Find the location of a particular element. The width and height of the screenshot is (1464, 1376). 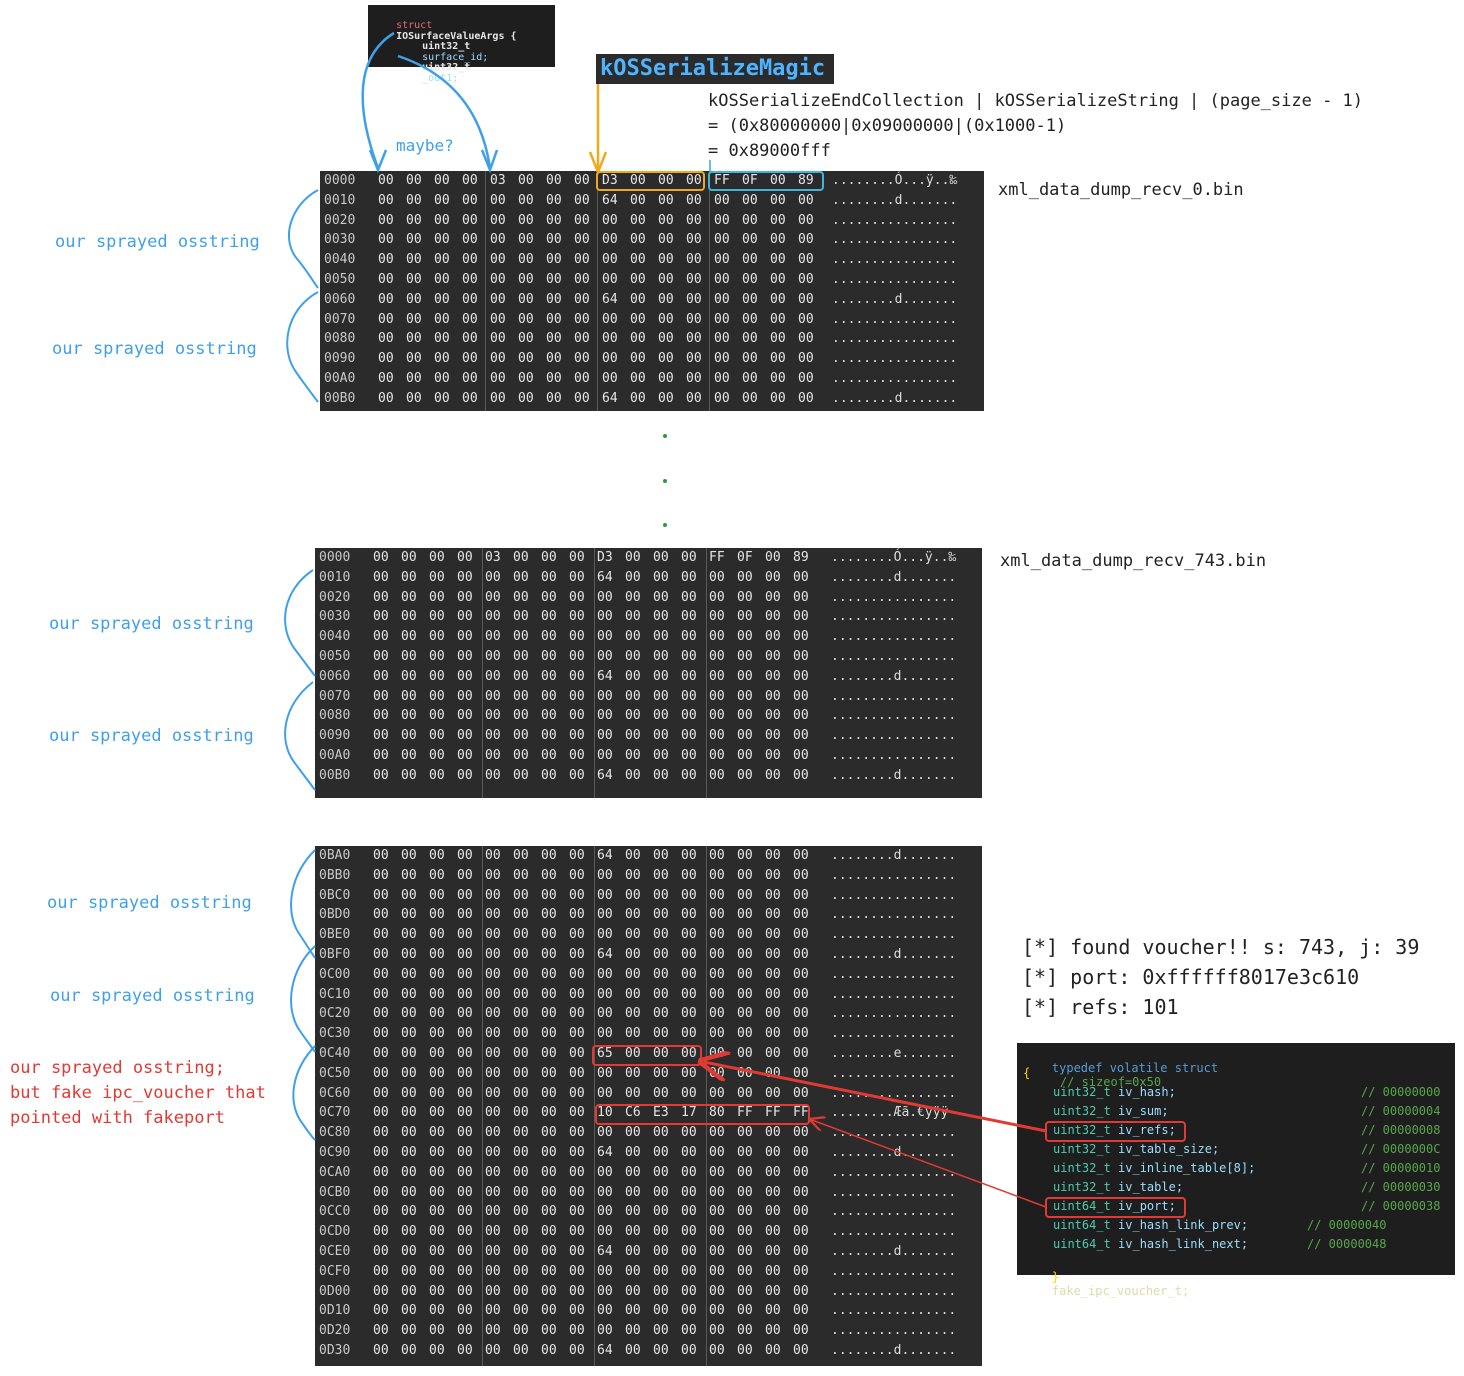

highlight-iv-port is located at coordinates (1115, 1207).